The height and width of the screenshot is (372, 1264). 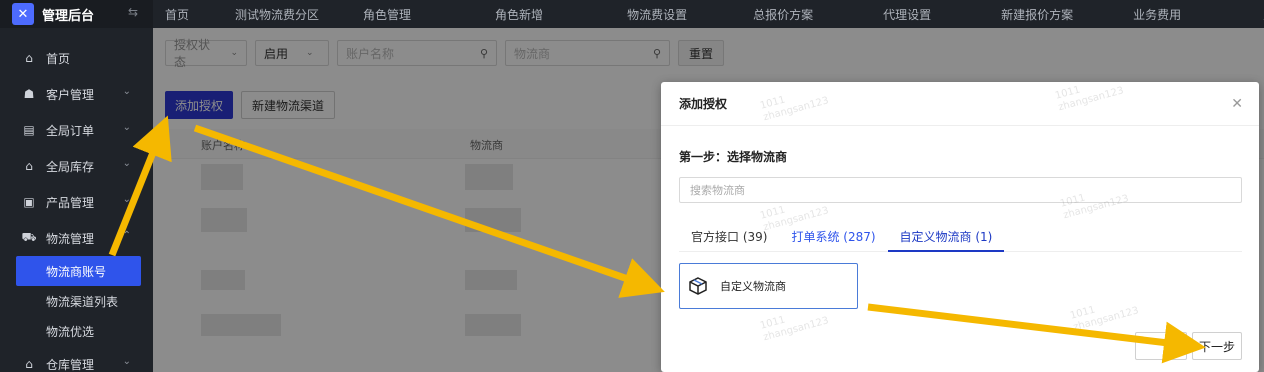 I want to click on tab-role-add: 角色新增, so click(x=542, y=14).